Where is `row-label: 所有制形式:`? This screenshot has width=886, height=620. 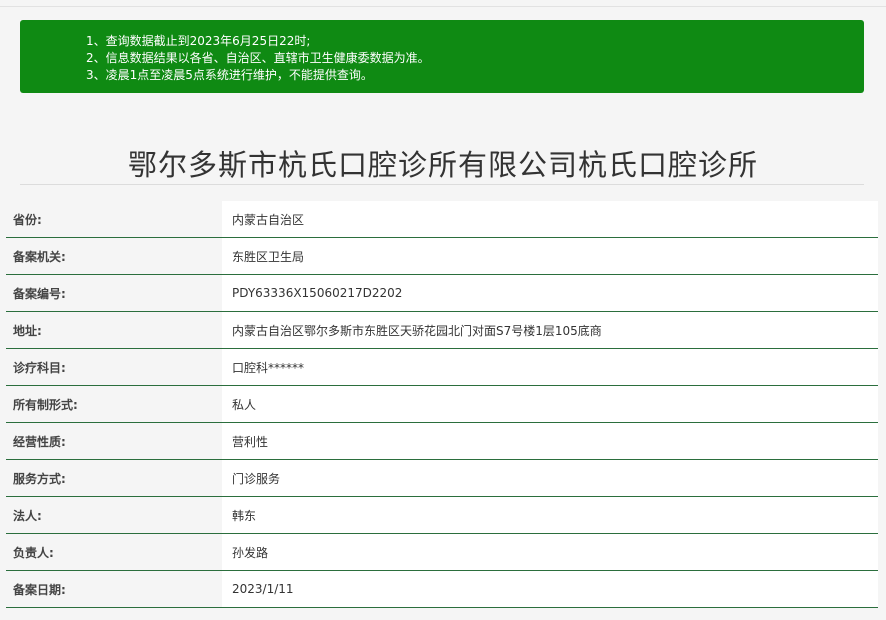 row-label: 所有制形式: is located at coordinates (114, 404).